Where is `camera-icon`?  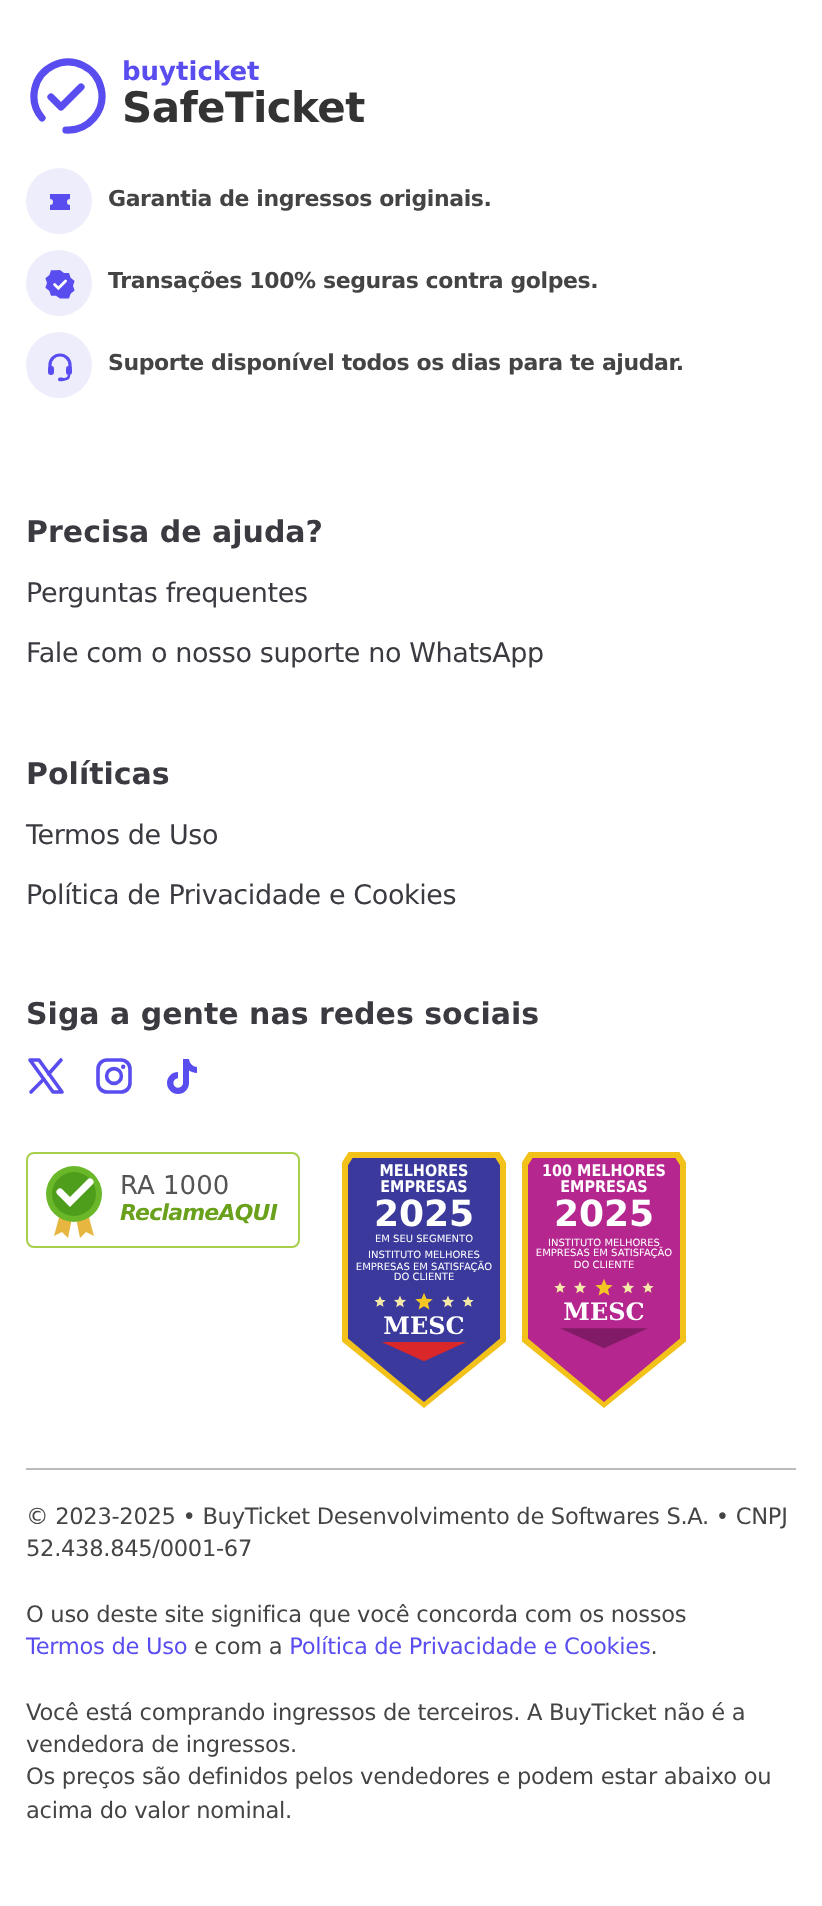
camera-icon is located at coordinates (114, 1076).